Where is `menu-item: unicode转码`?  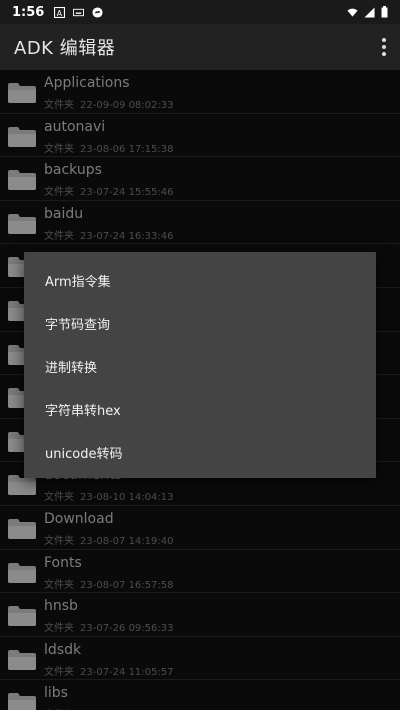
menu-item: unicode转码 is located at coordinates (200, 452).